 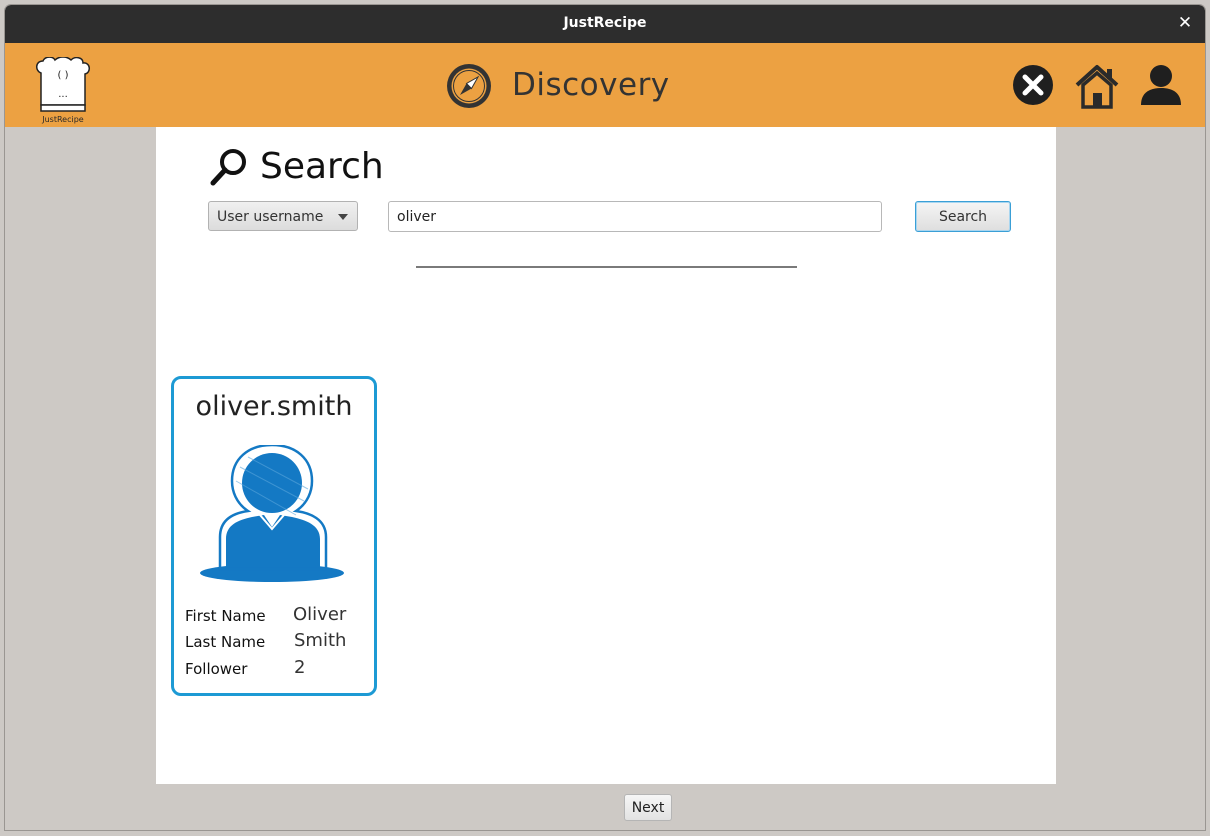 What do you see at coordinates (225, 642) in the screenshot?
I see `last-name-label: Last Name` at bounding box center [225, 642].